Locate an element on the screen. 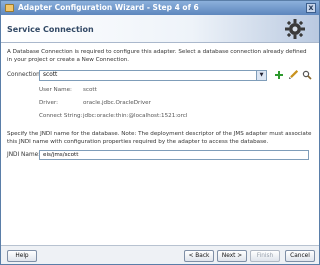  add-icon is located at coordinates (279, 75).